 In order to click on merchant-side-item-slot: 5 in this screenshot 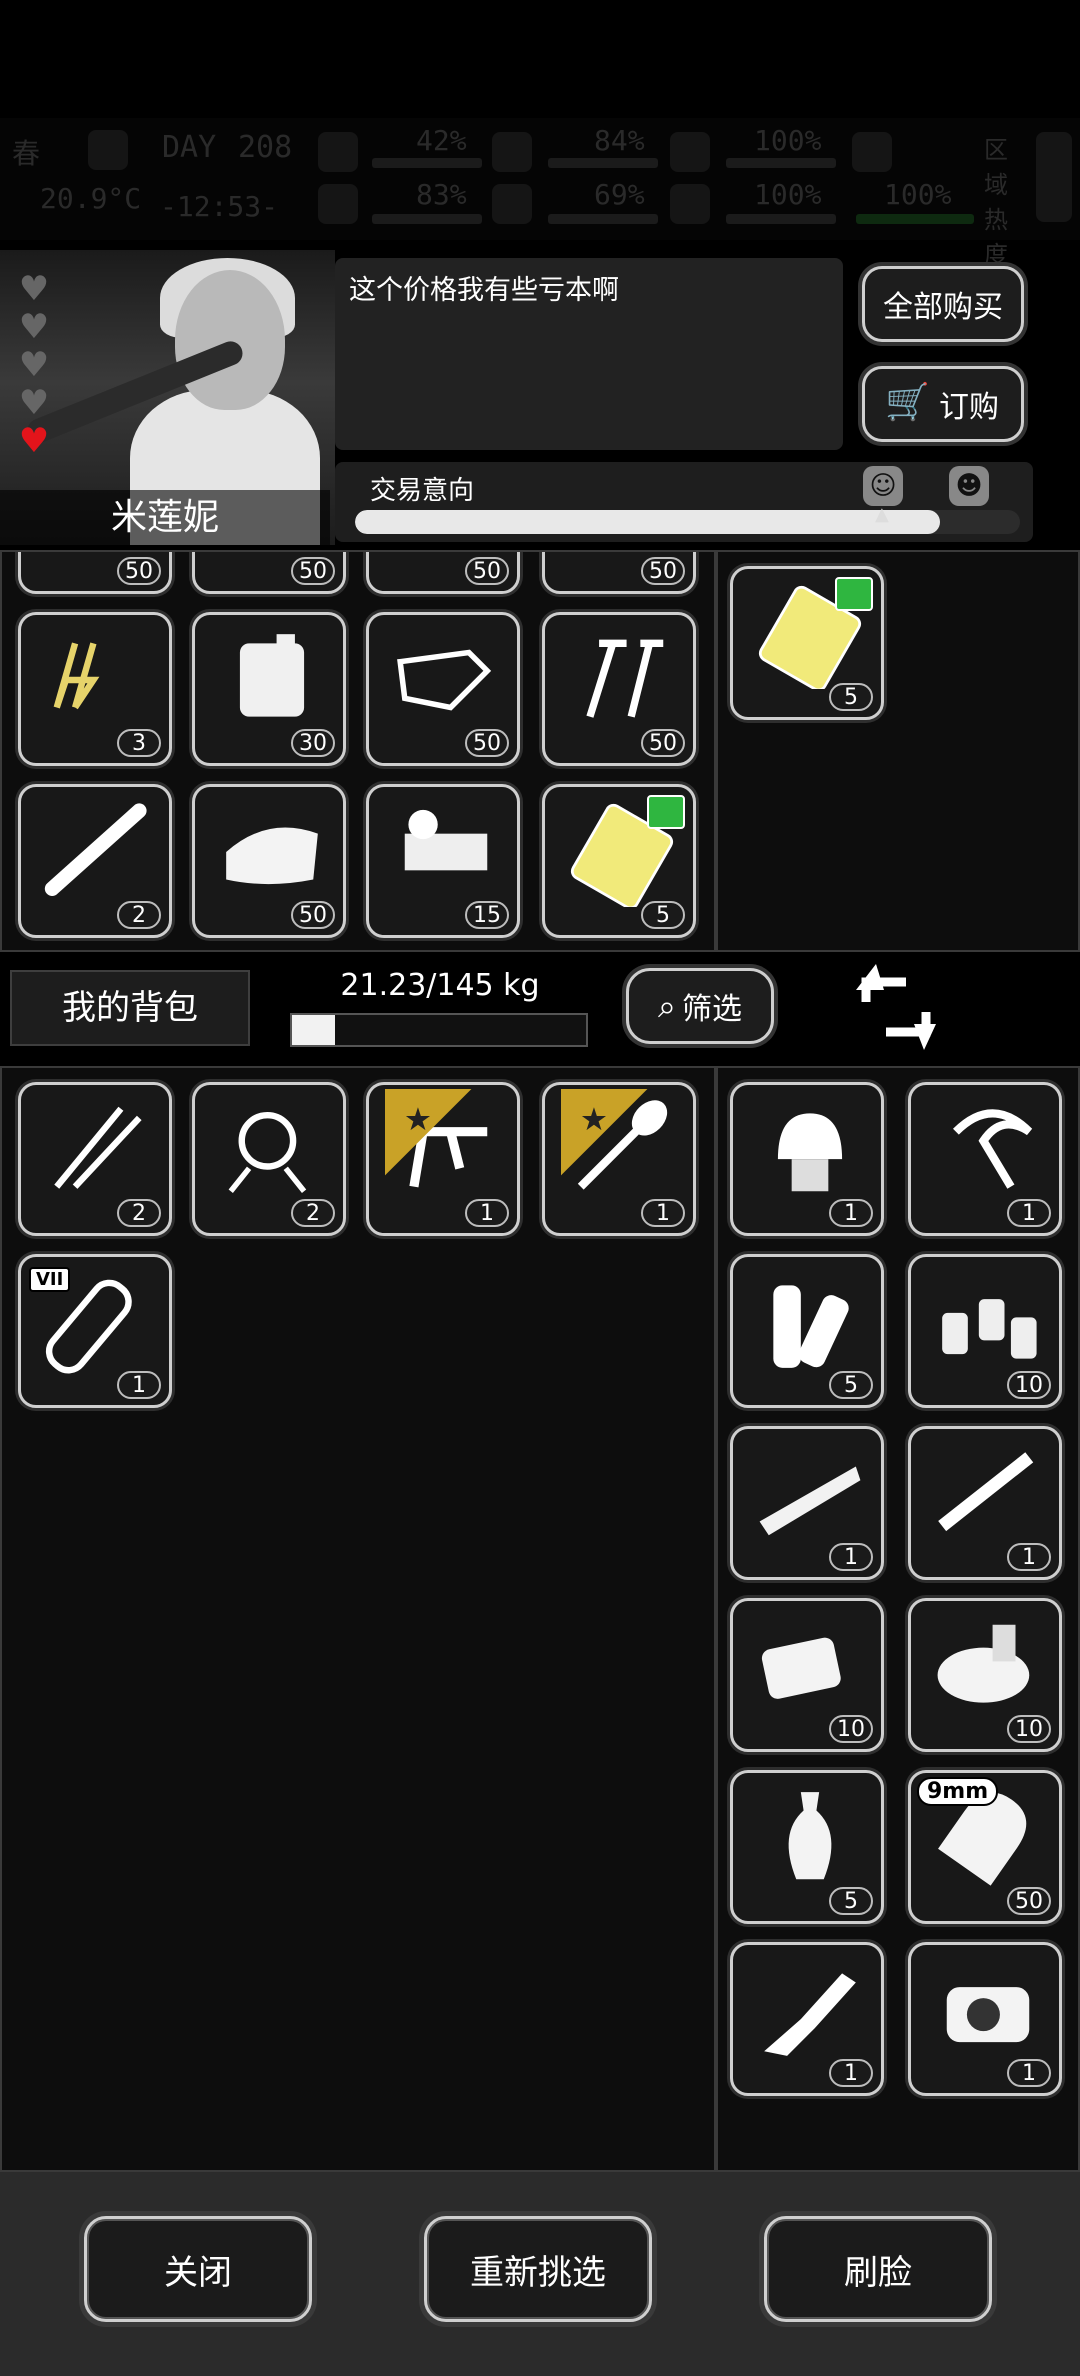, I will do `click(807, 643)`.